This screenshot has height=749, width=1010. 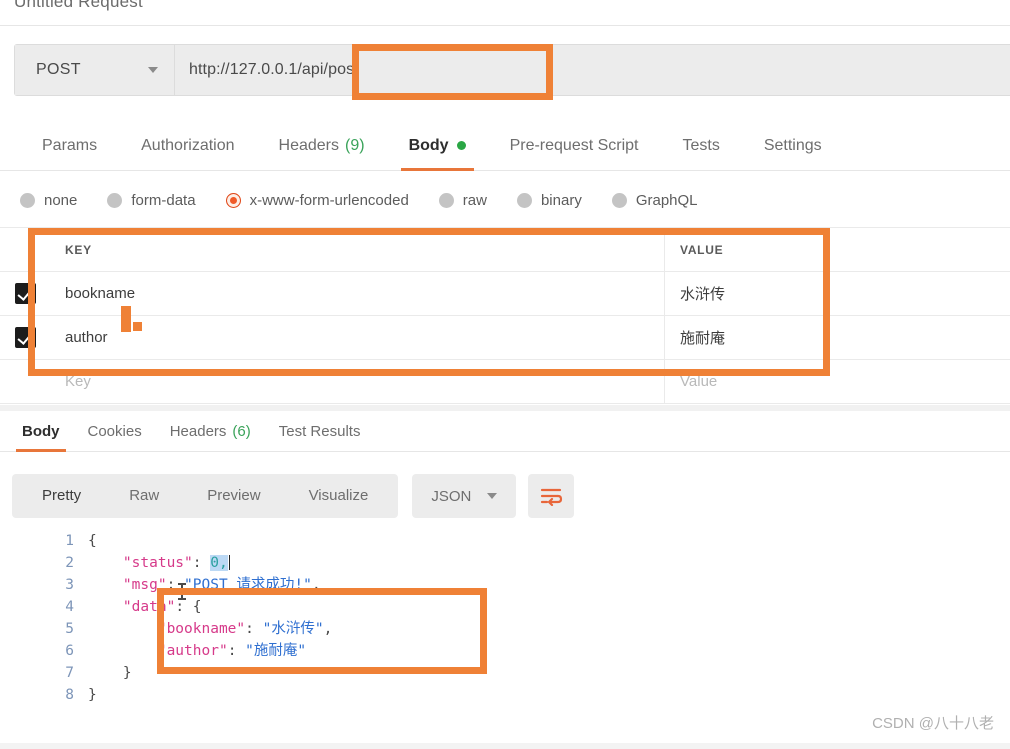 I want to click on code-line-text: "author": "施耐庵", so click(x=232, y=651).